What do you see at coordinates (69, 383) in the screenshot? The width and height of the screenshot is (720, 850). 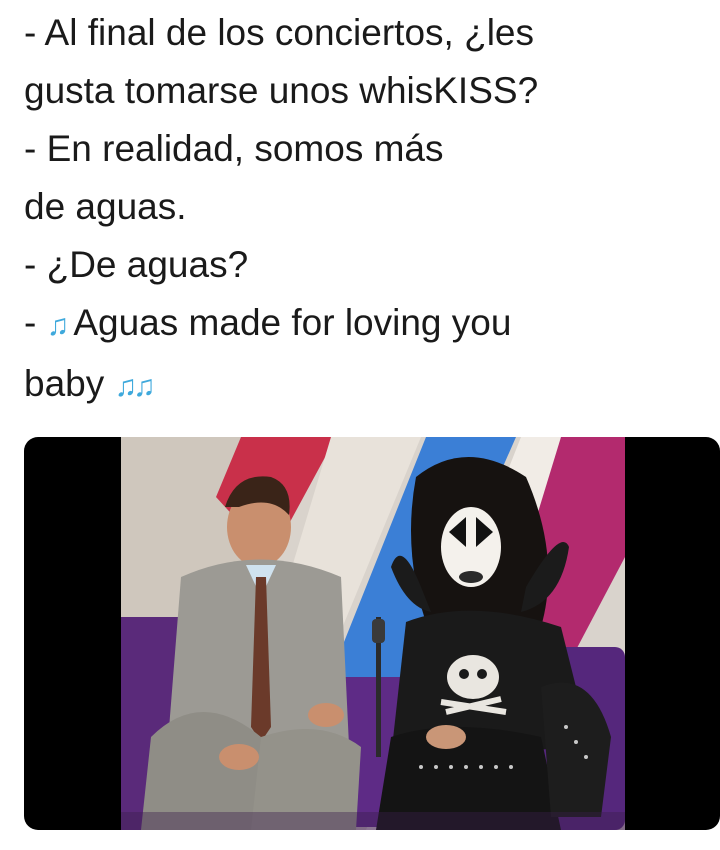 I see `caption-line-7-text: baby` at bounding box center [69, 383].